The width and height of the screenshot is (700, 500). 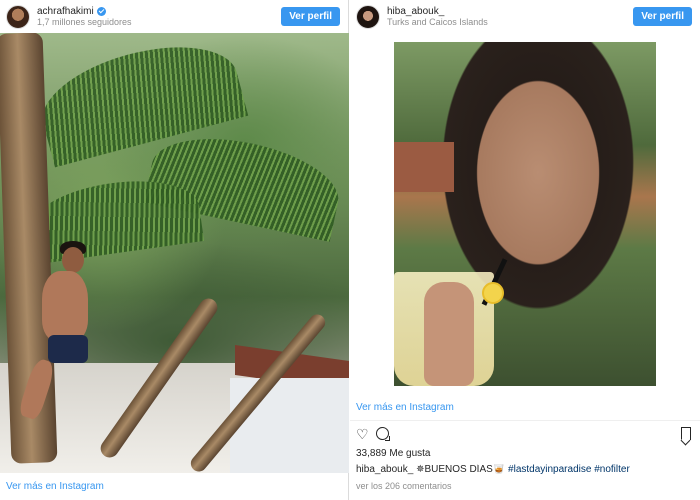 What do you see at coordinates (461, 469) in the screenshot?
I see `caption-text: ✵BUENOS DÍAS🥃` at bounding box center [461, 469].